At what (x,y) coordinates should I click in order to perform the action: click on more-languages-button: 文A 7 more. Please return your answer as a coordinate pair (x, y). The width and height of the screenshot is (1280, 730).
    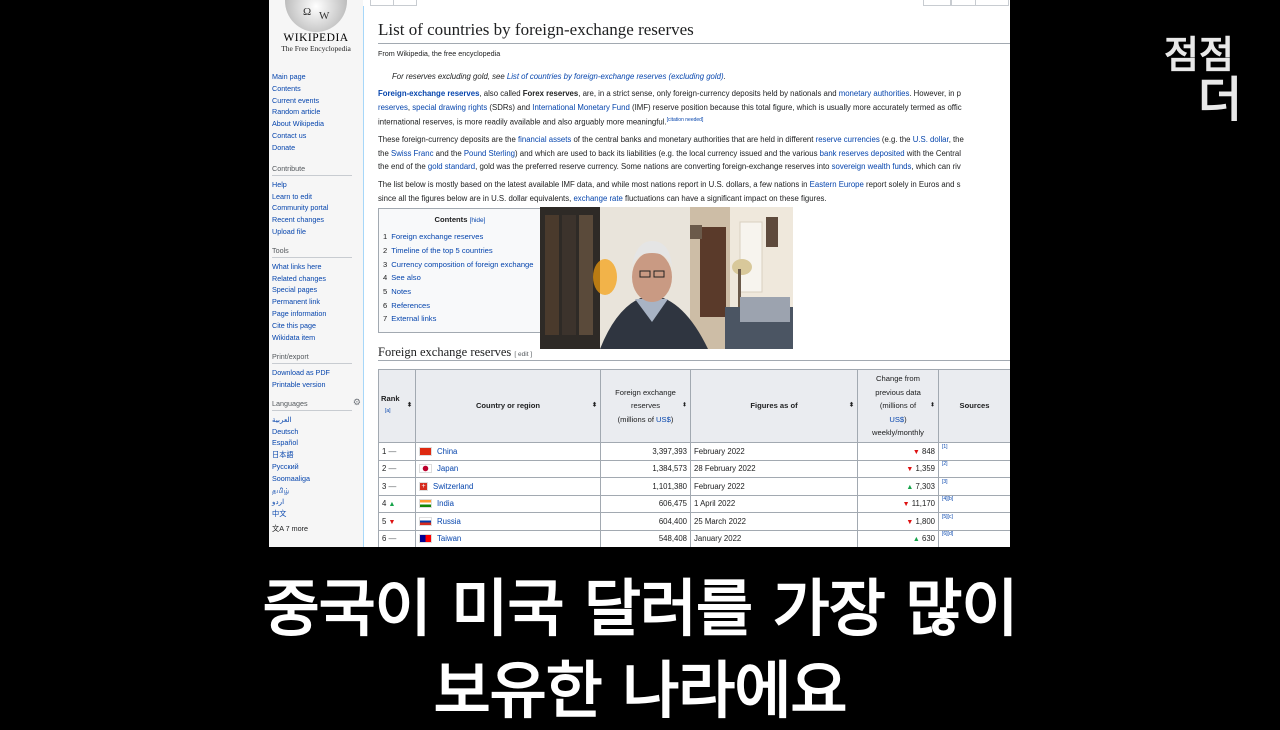
    Looking at the image, I should click on (312, 529).